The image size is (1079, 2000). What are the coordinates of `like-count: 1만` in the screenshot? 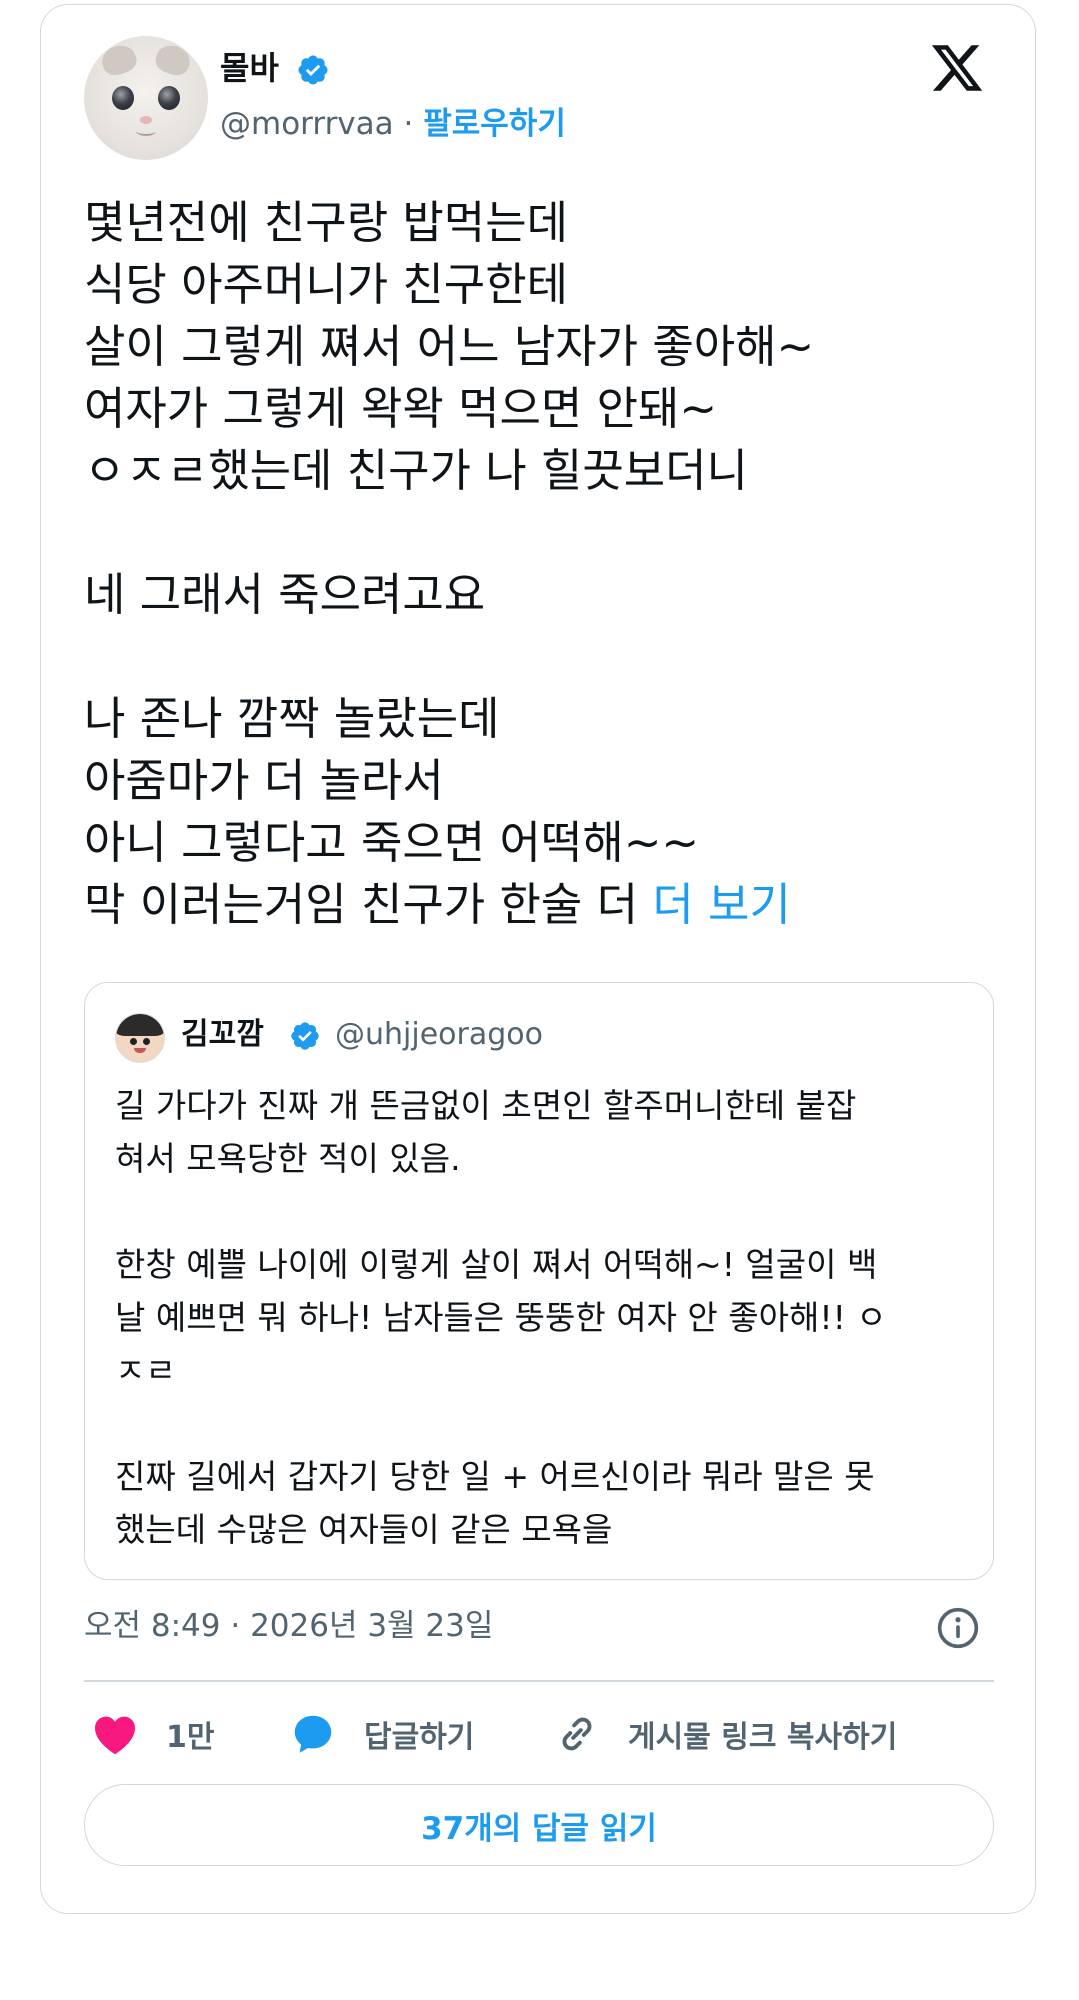 It's located at (190, 1737).